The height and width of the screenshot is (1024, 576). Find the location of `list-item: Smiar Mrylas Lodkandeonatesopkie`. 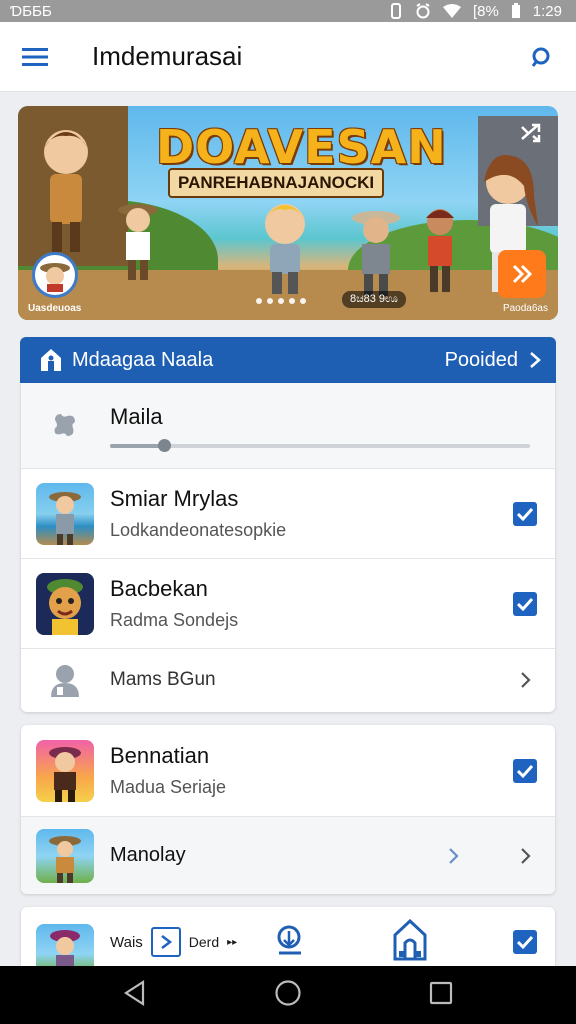

list-item: Smiar Mrylas Lodkandeonatesopkie is located at coordinates (288, 514).